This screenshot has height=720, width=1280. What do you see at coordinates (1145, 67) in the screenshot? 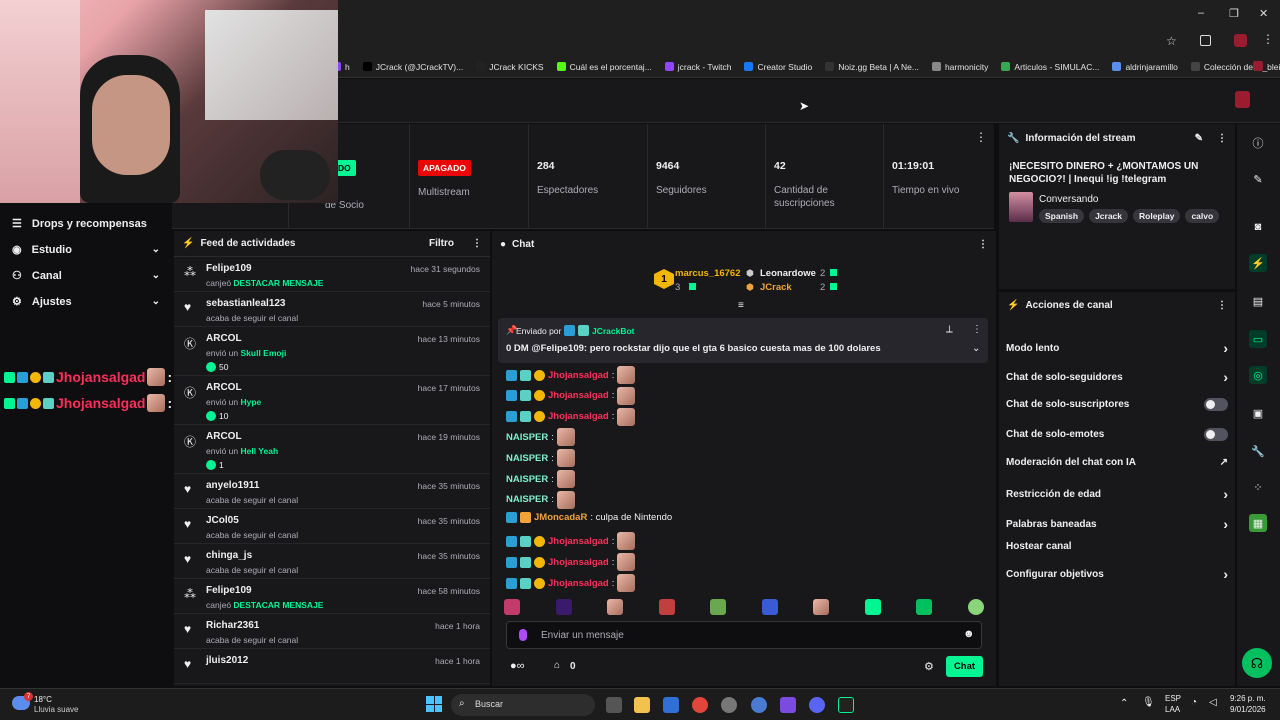
I see `bookmark-item: aldrinjaramillo` at bounding box center [1145, 67].